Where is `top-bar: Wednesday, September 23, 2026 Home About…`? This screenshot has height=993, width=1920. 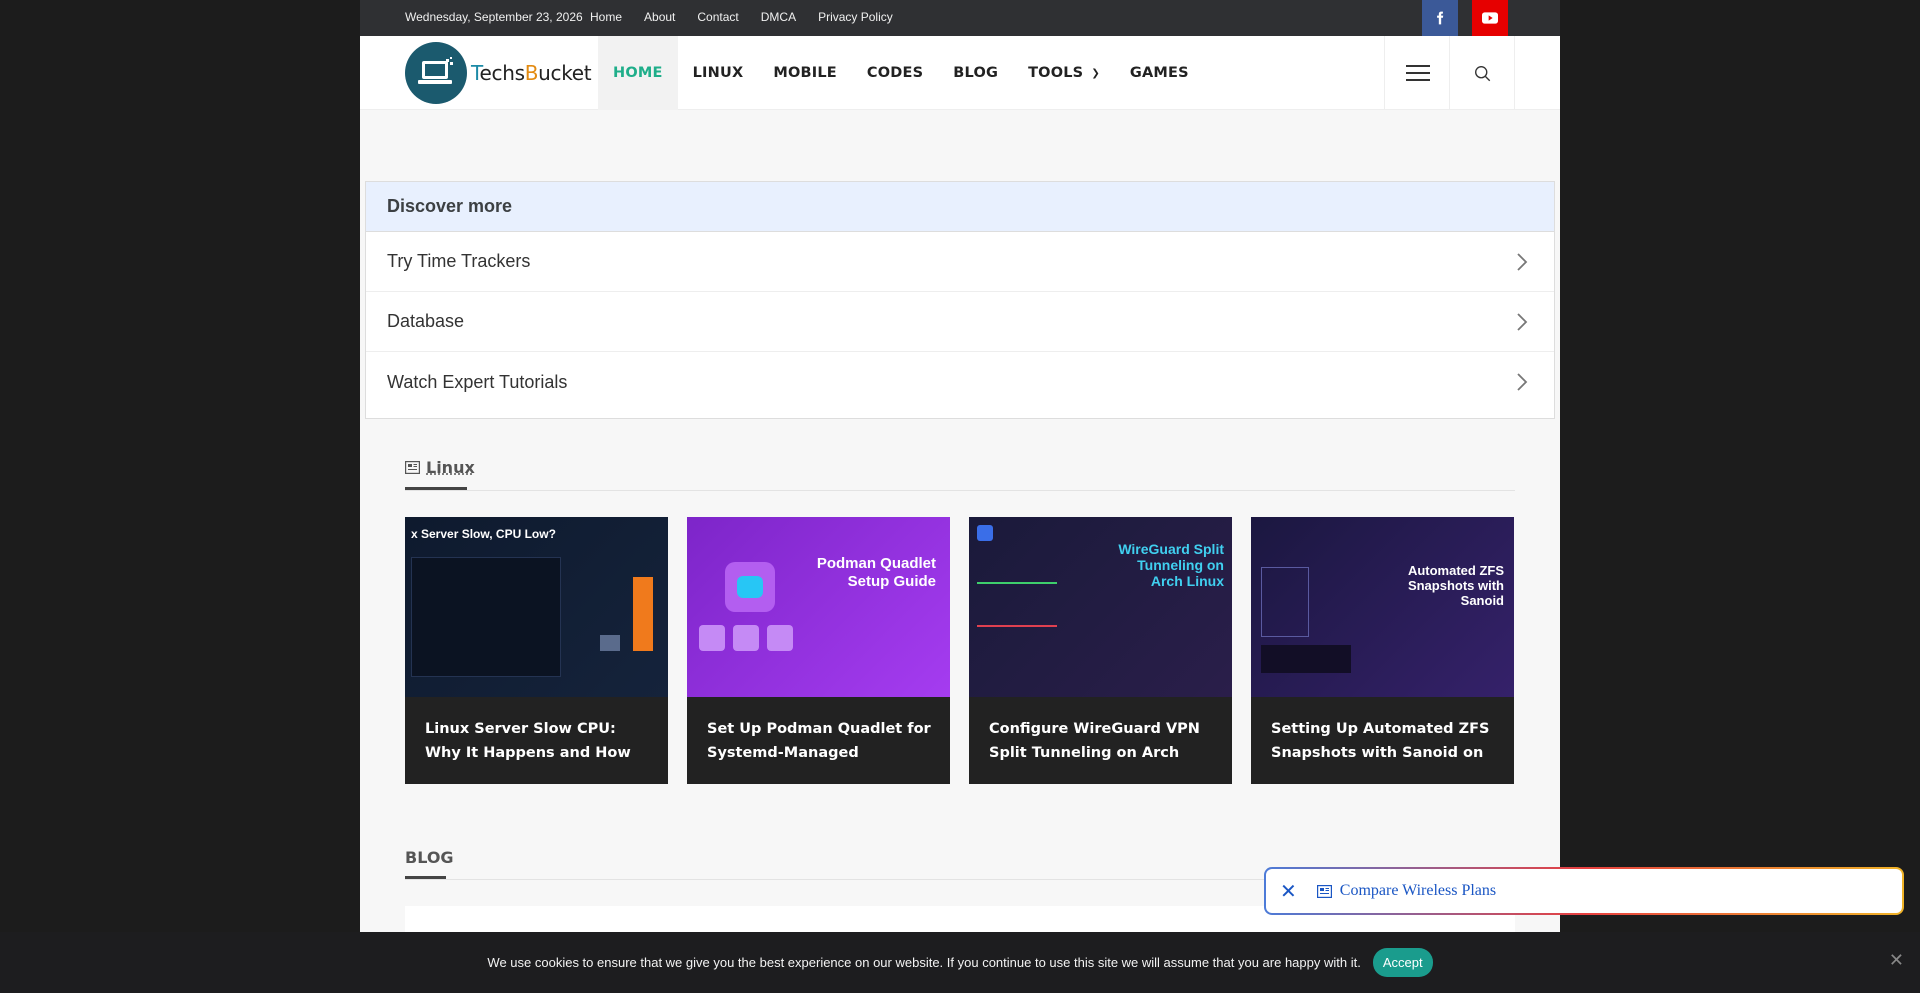
top-bar: Wednesday, September 23, 2026 Home About… is located at coordinates (960, 18).